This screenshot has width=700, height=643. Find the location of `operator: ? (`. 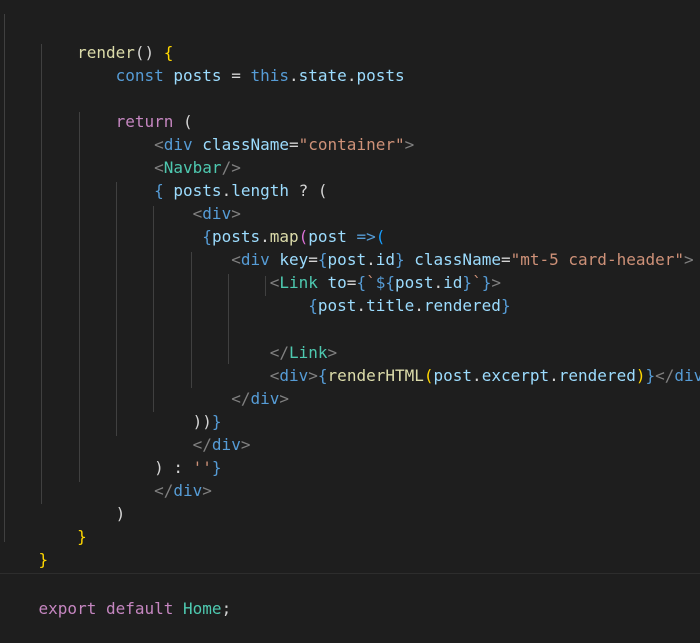

operator: ? ( is located at coordinates (308, 190).